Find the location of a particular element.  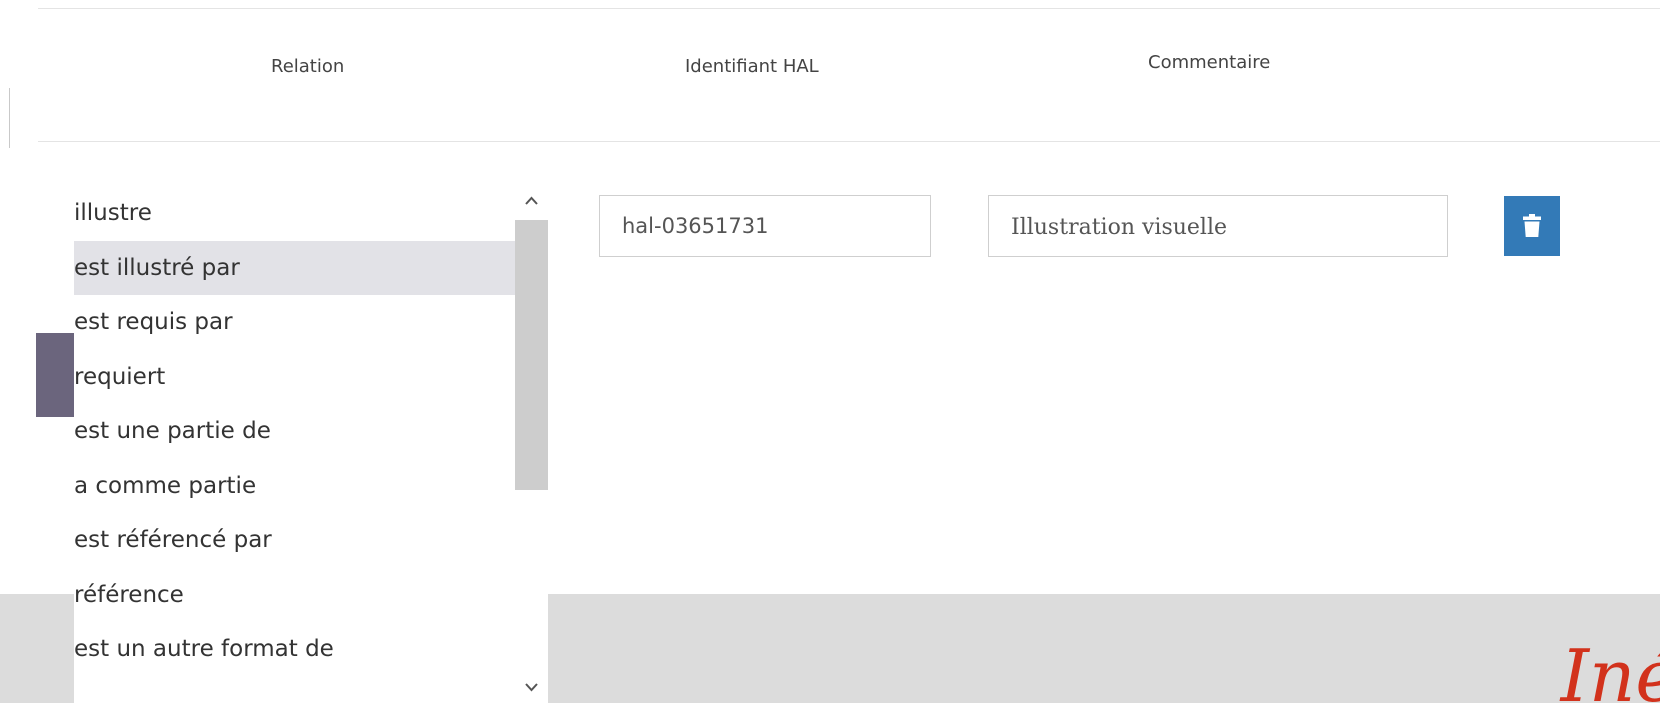

chevron-up-icon is located at coordinates (531, 202).